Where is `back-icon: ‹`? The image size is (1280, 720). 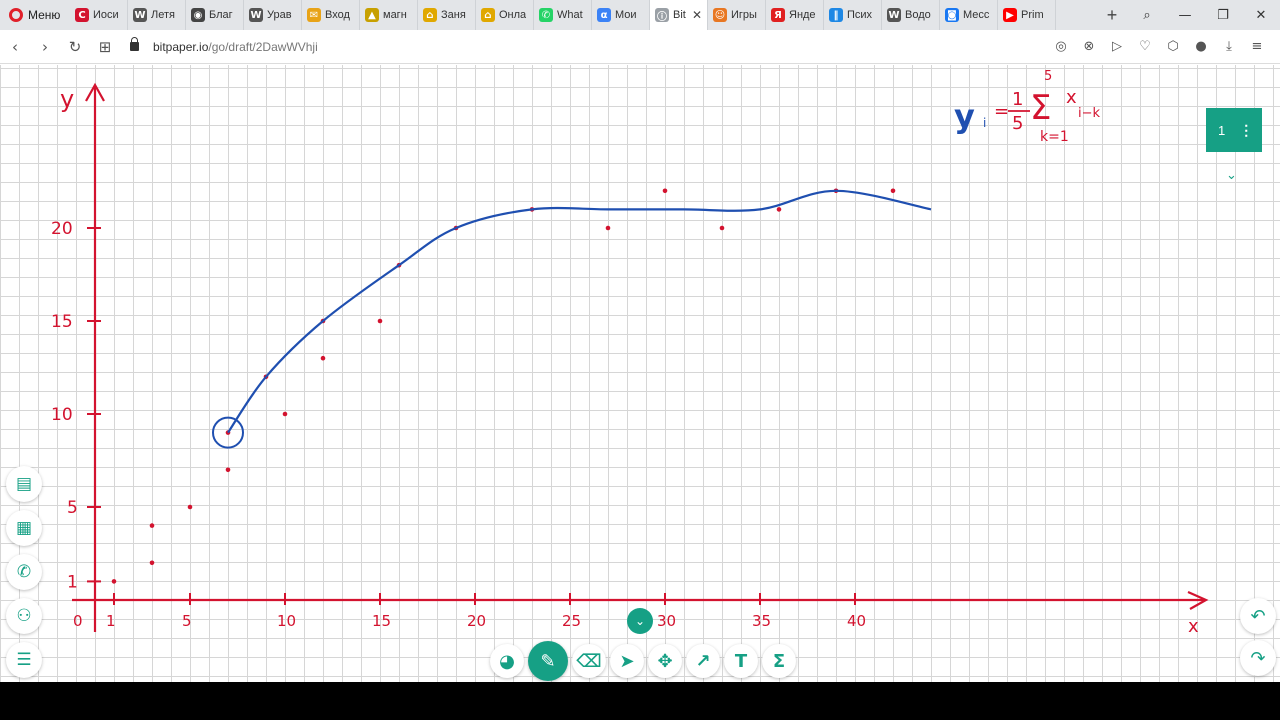 back-icon: ‹ is located at coordinates (15, 47).